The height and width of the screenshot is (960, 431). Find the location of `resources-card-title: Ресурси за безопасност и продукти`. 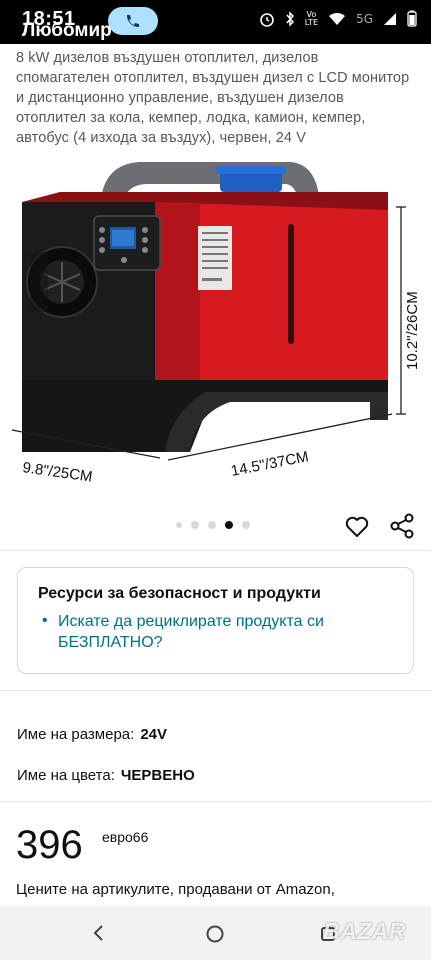

resources-card-title: Ресурси за безопасност и продукти is located at coordinates (179, 593).